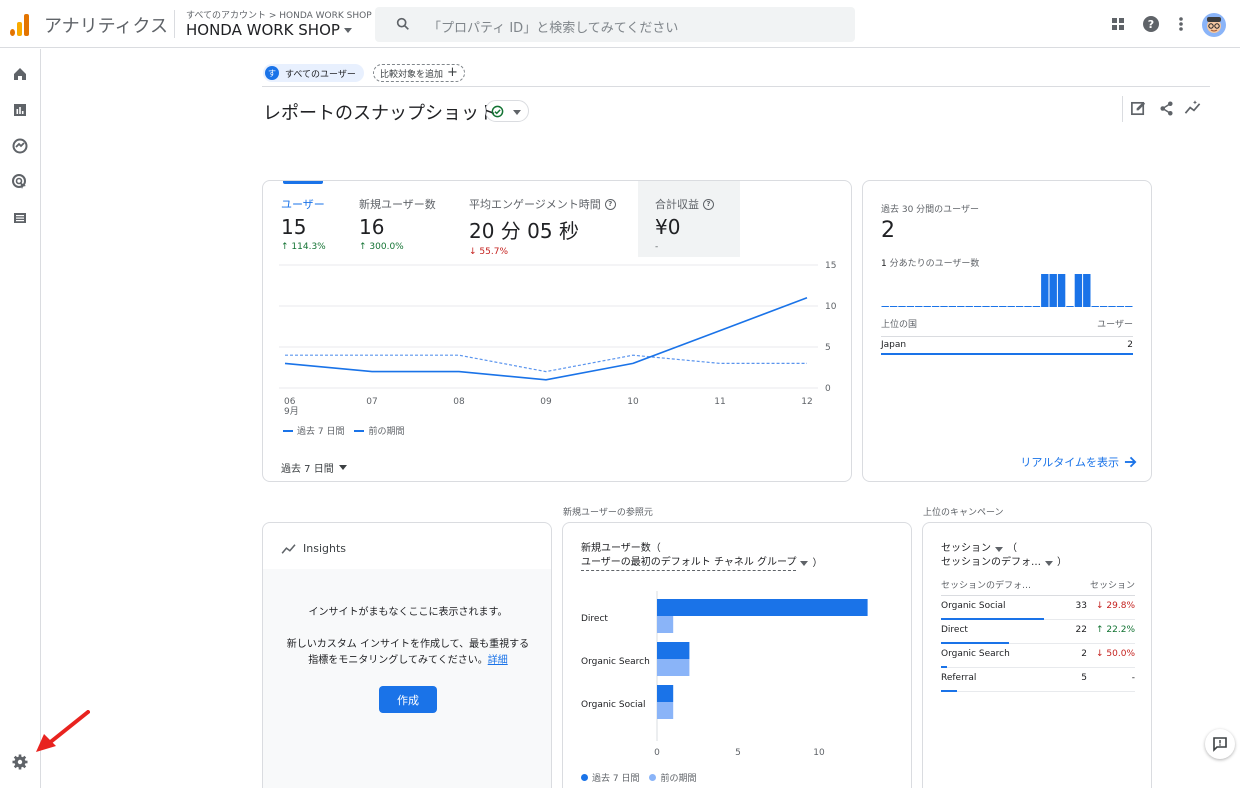  I want to click on x-tick-label: 07, so click(371, 402).